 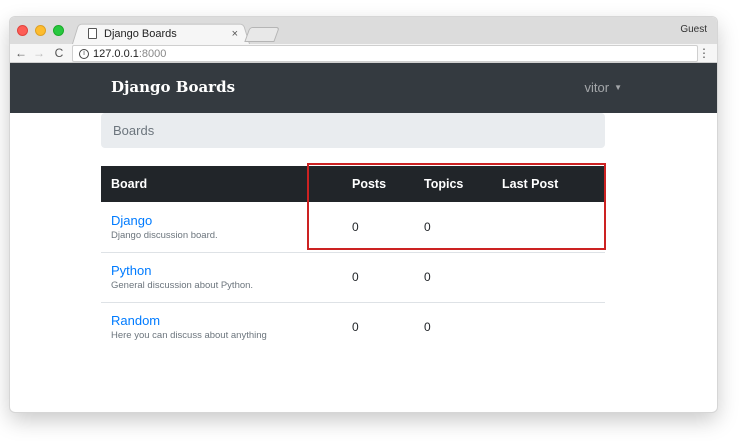 I want to click on board-description: Here you can discuss about anything, so click(x=189, y=336).